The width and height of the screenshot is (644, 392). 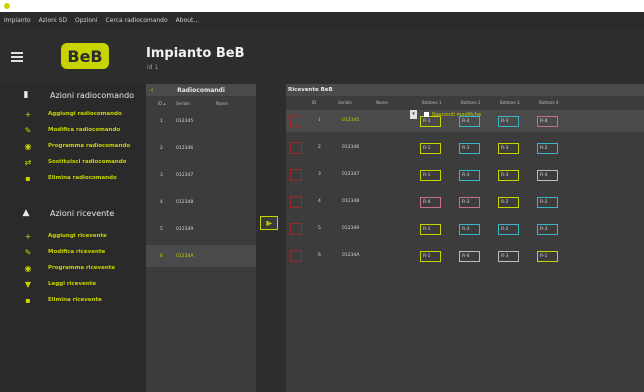 I want to click on sidebar-item-programma-radiocomando: ◉ Programma radiocomando, so click(x=73, y=146).